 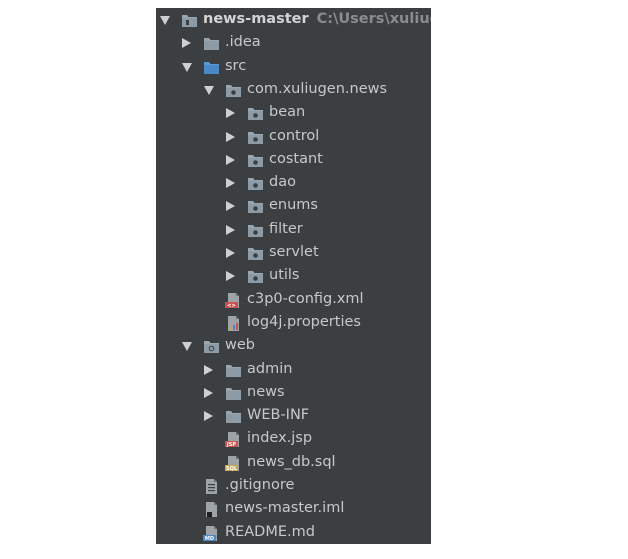 I want to click on tree-row: filter, so click(x=293, y=230).